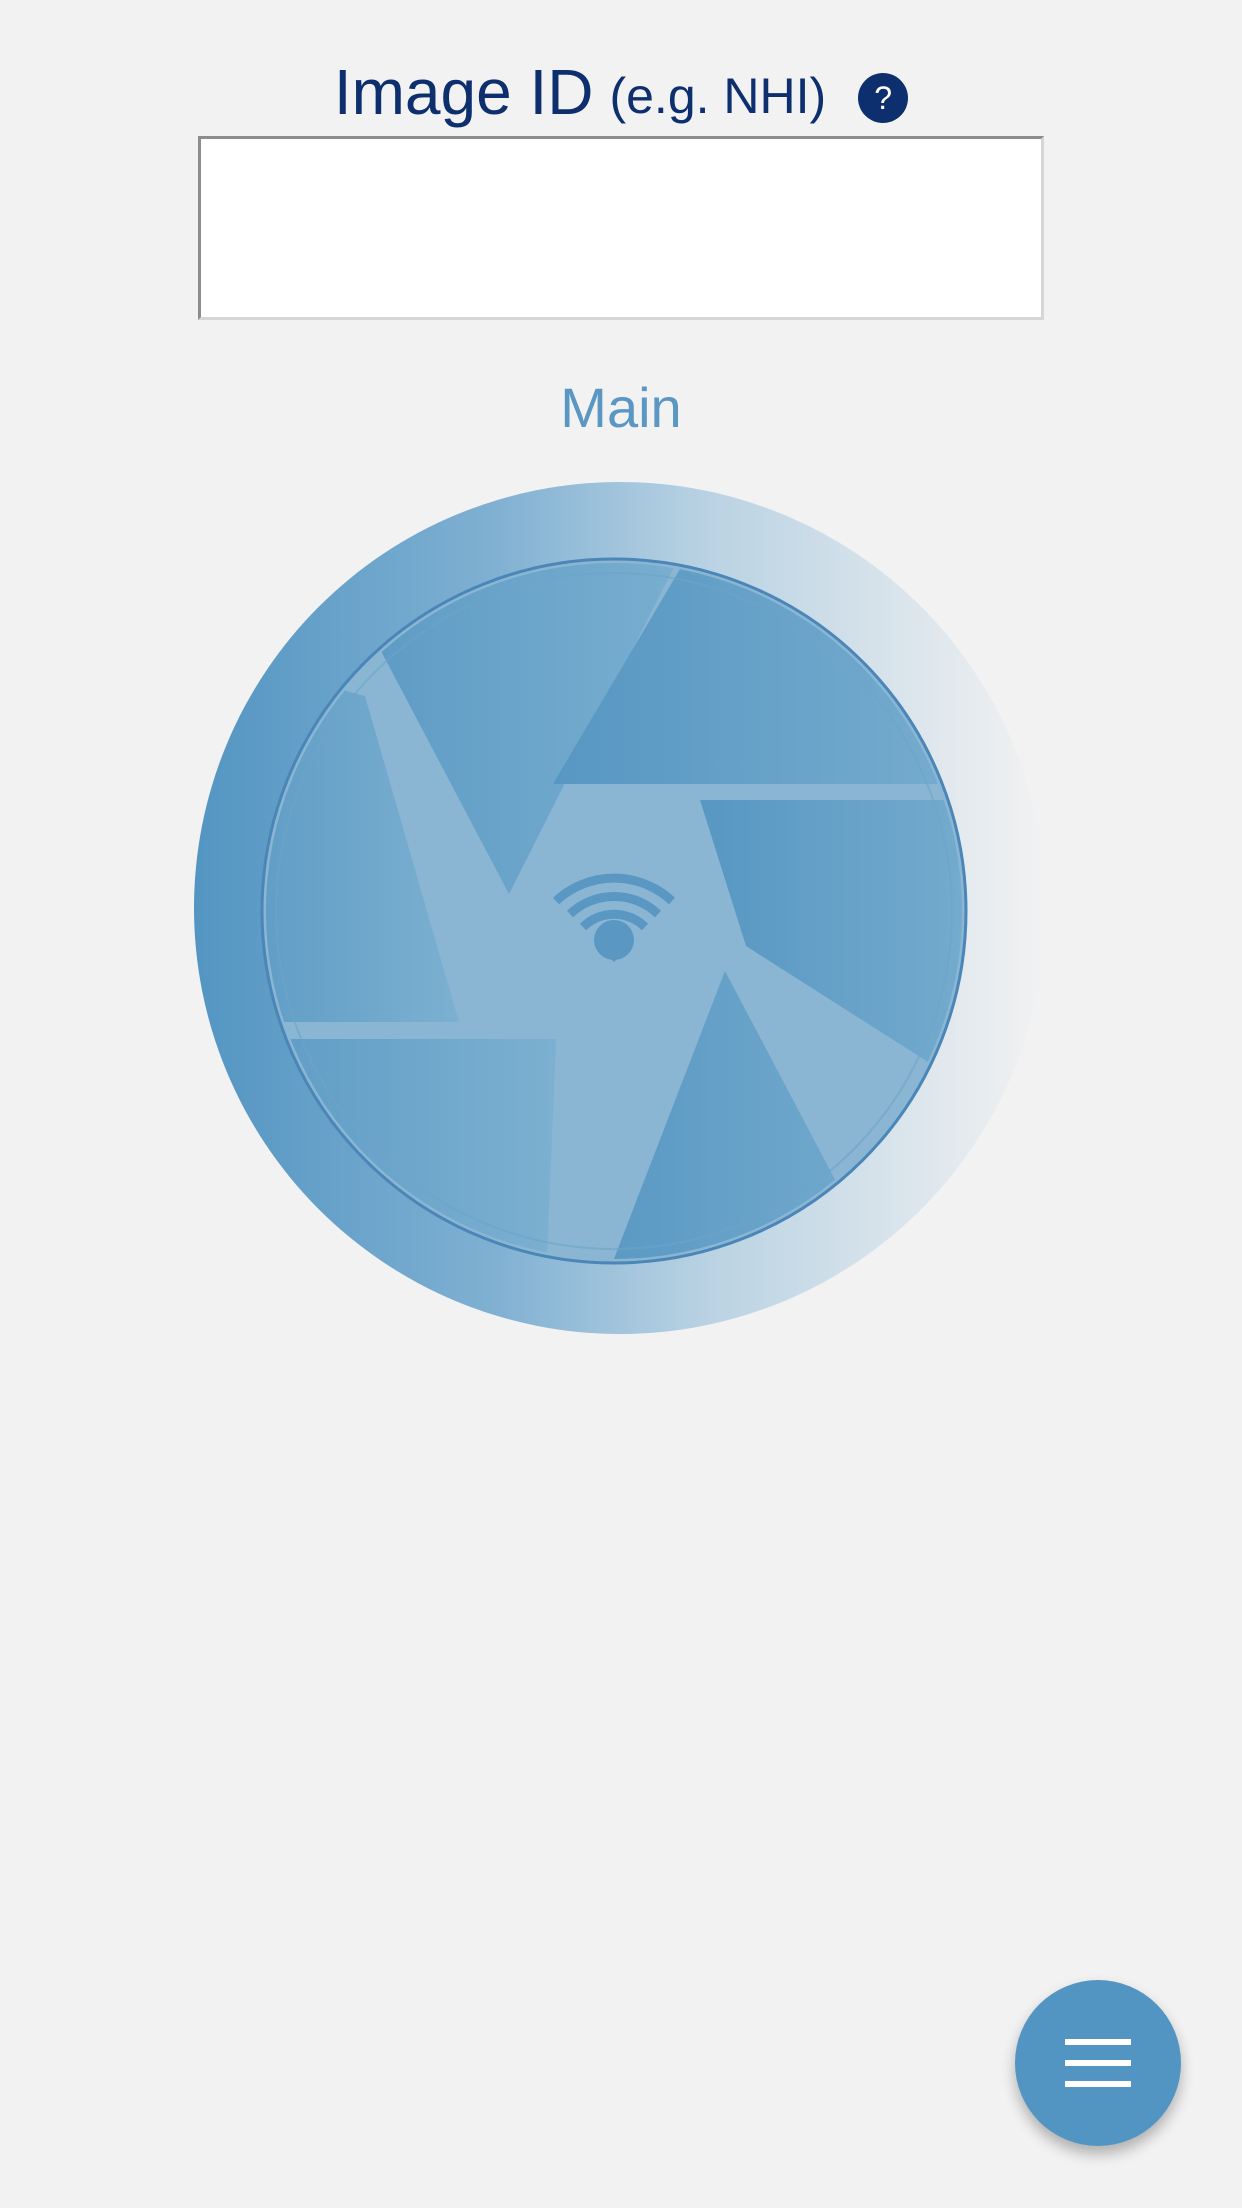 The width and height of the screenshot is (1242, 2208). I want to click on image-id-input, so click(621, 228).